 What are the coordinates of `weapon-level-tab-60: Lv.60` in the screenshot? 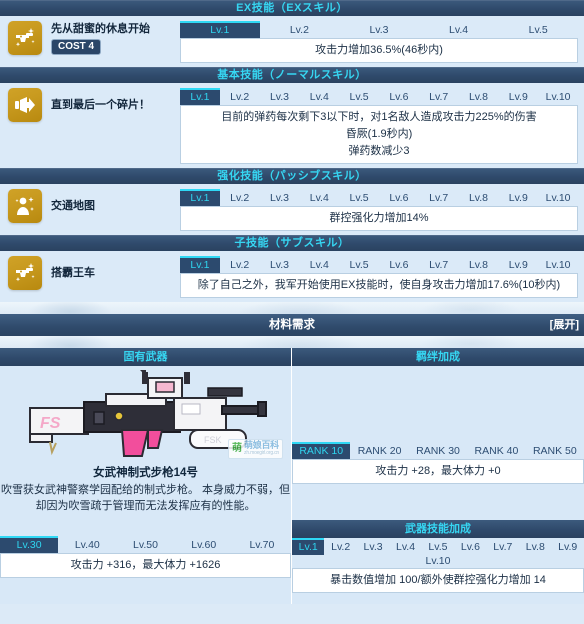 It's located at (204, 545).